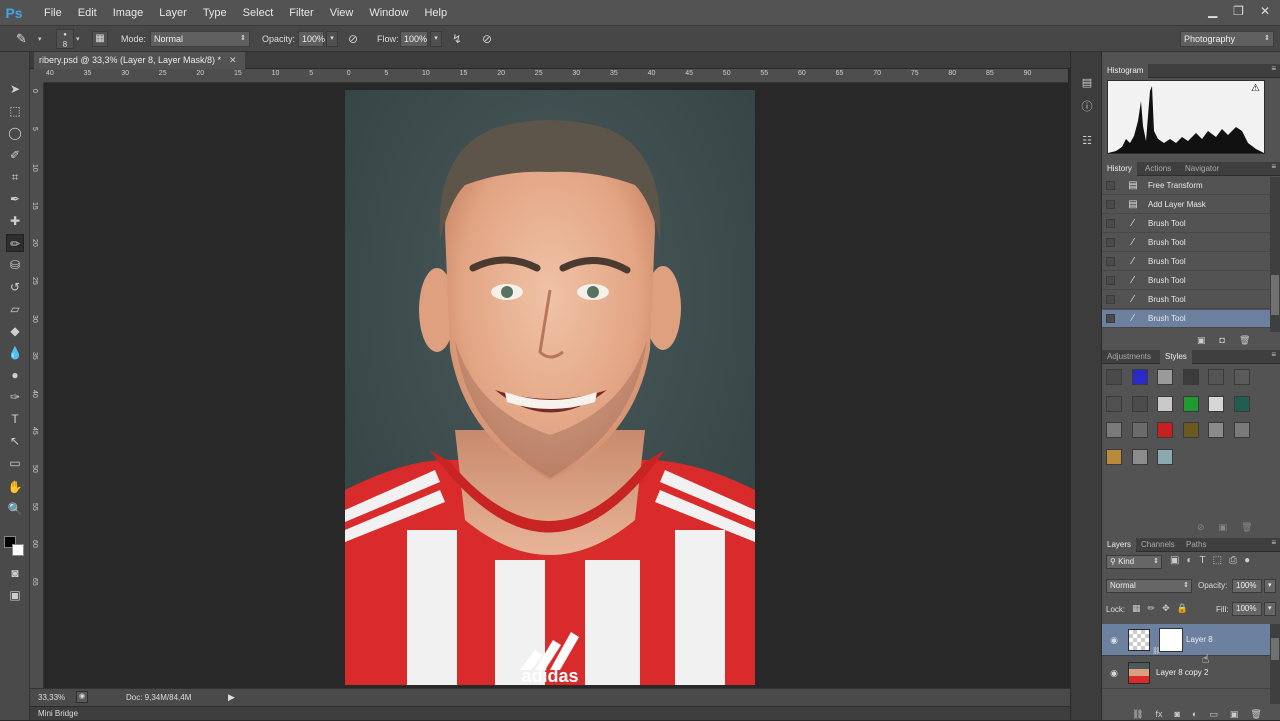 Image resolution: width=1280 pixels, height=721 pixels. Describe the element at coordinates (1149, 586) in the screenshot. I see `blend-mode-select: Normal ⇕` at that location.